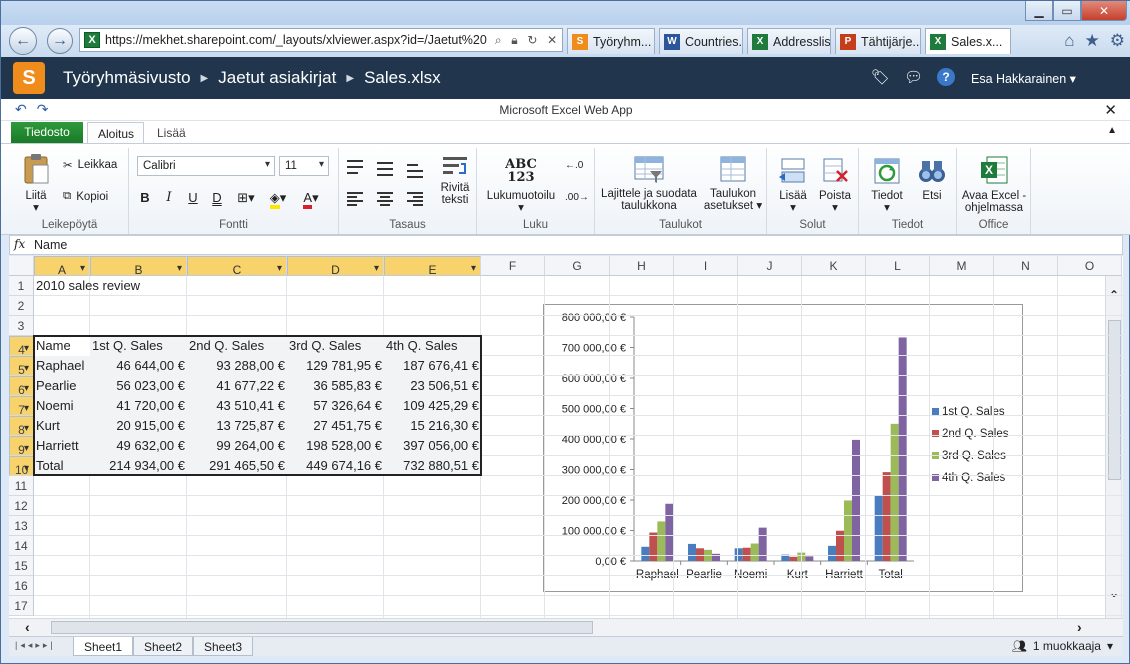 The width and height of the screenshot is (1130, 664). Describe the element at coordinates (898, 266) in the screenshot. I see `column-header: L` at that location.